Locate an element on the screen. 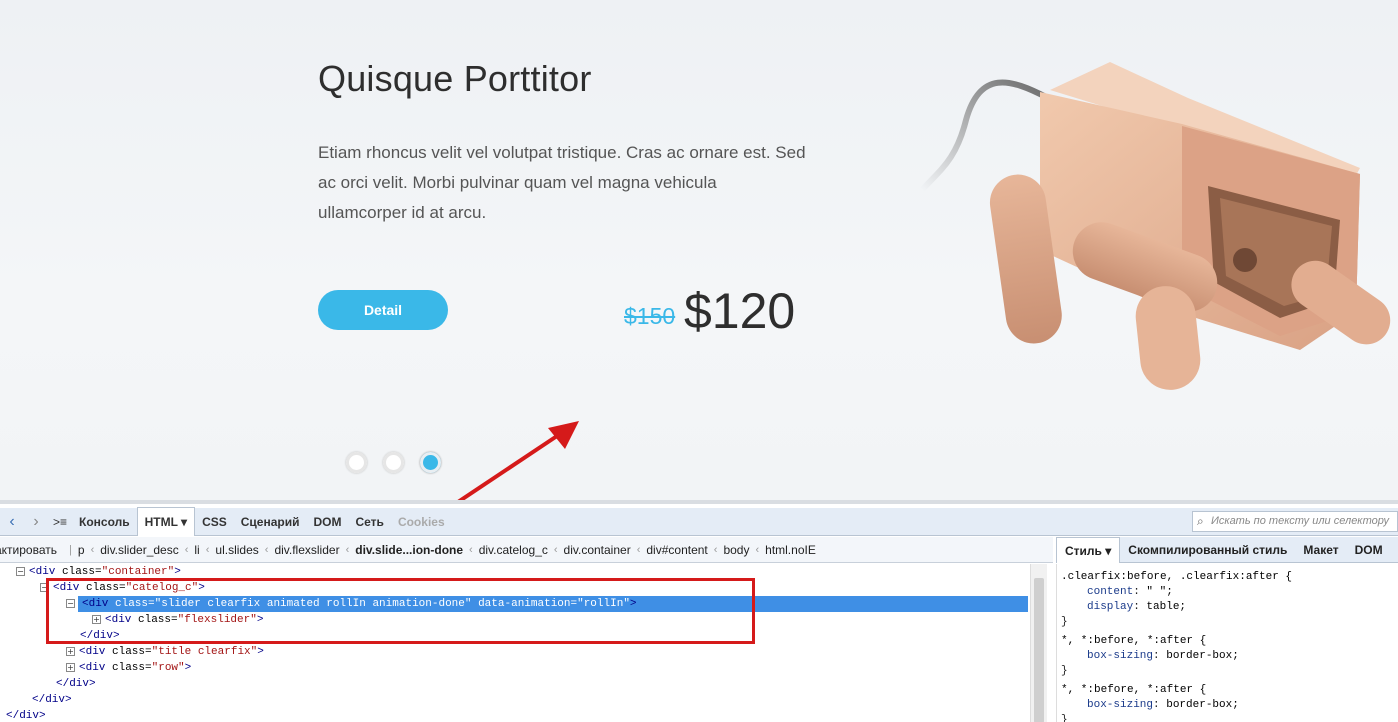 The width and height of the screenshot is (1398, 722). detail-button: Detail is located at coordinates (383, 310).